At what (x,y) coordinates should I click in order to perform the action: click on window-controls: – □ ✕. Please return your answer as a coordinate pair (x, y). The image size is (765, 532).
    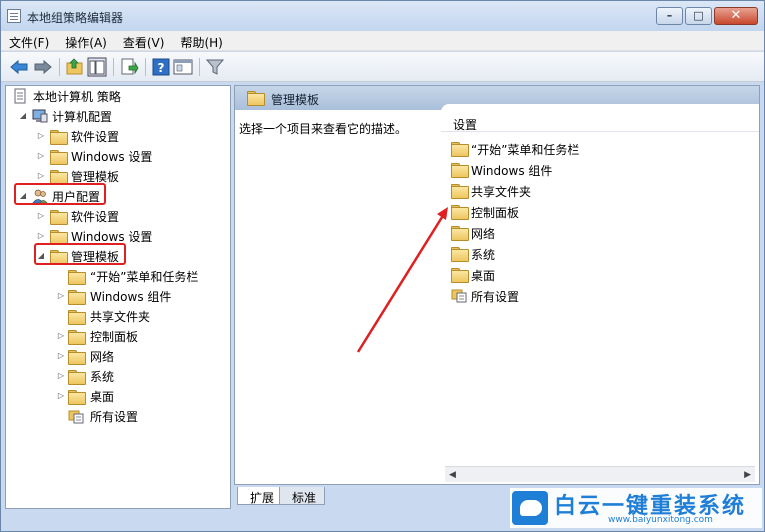
    Looking at the image, I should click on (706, 16).